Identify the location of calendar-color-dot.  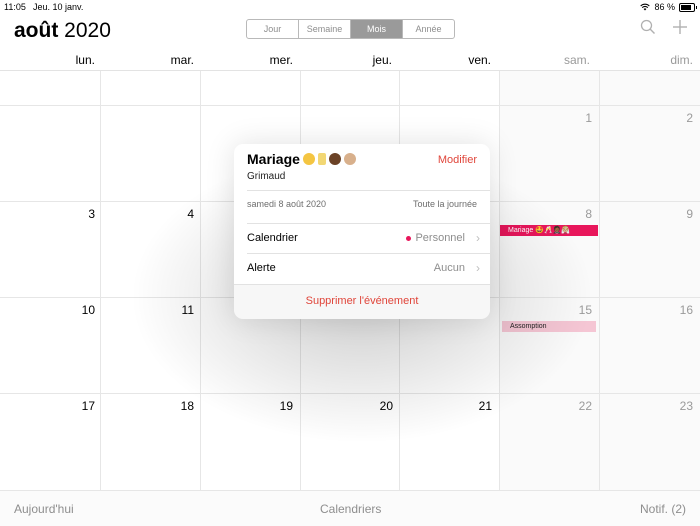
(409, 238).